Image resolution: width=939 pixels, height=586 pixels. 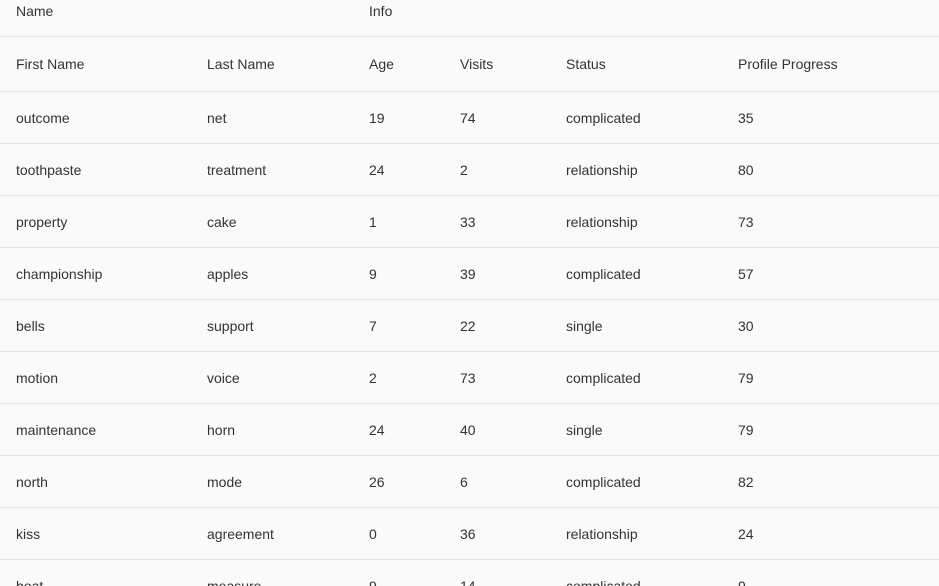 What do you see at coordinates (373, 533) in the screenshot?
I see `cell-age: 0` at bounding box center [373, 533].